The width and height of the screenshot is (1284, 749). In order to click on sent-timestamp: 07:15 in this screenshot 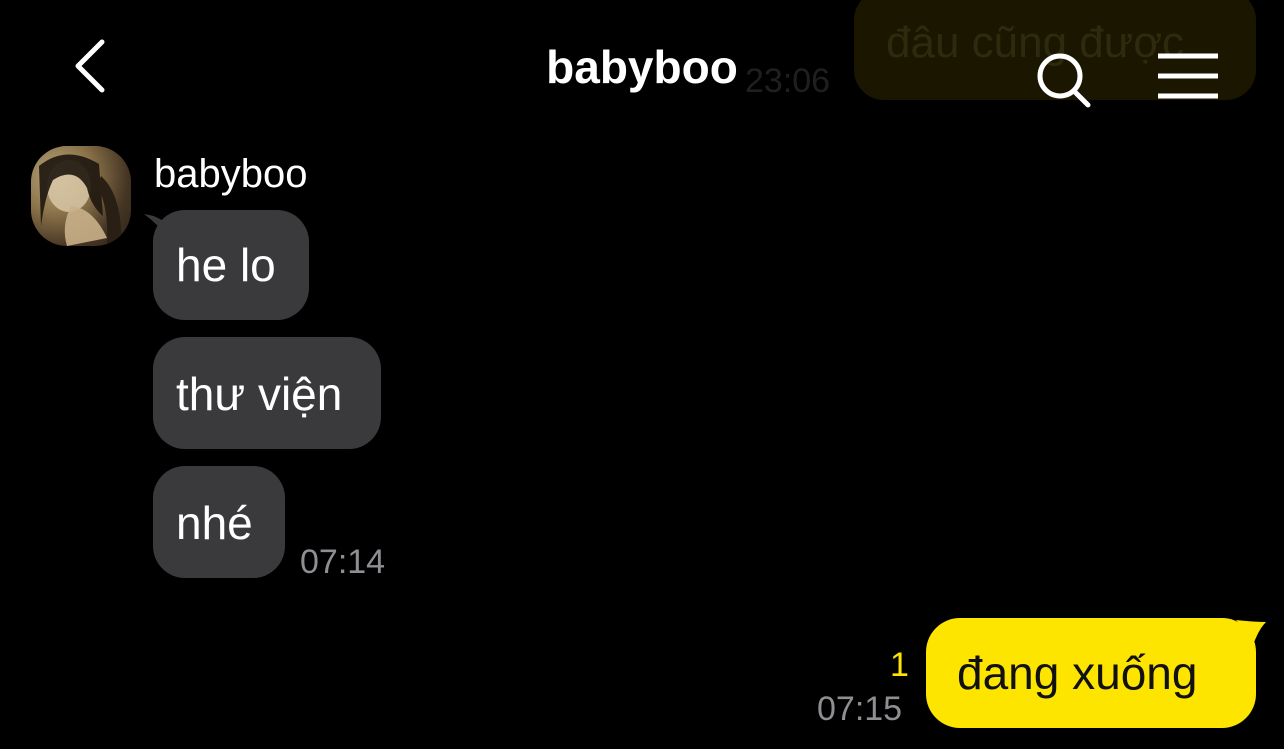, I will do `click(860, 709)`.